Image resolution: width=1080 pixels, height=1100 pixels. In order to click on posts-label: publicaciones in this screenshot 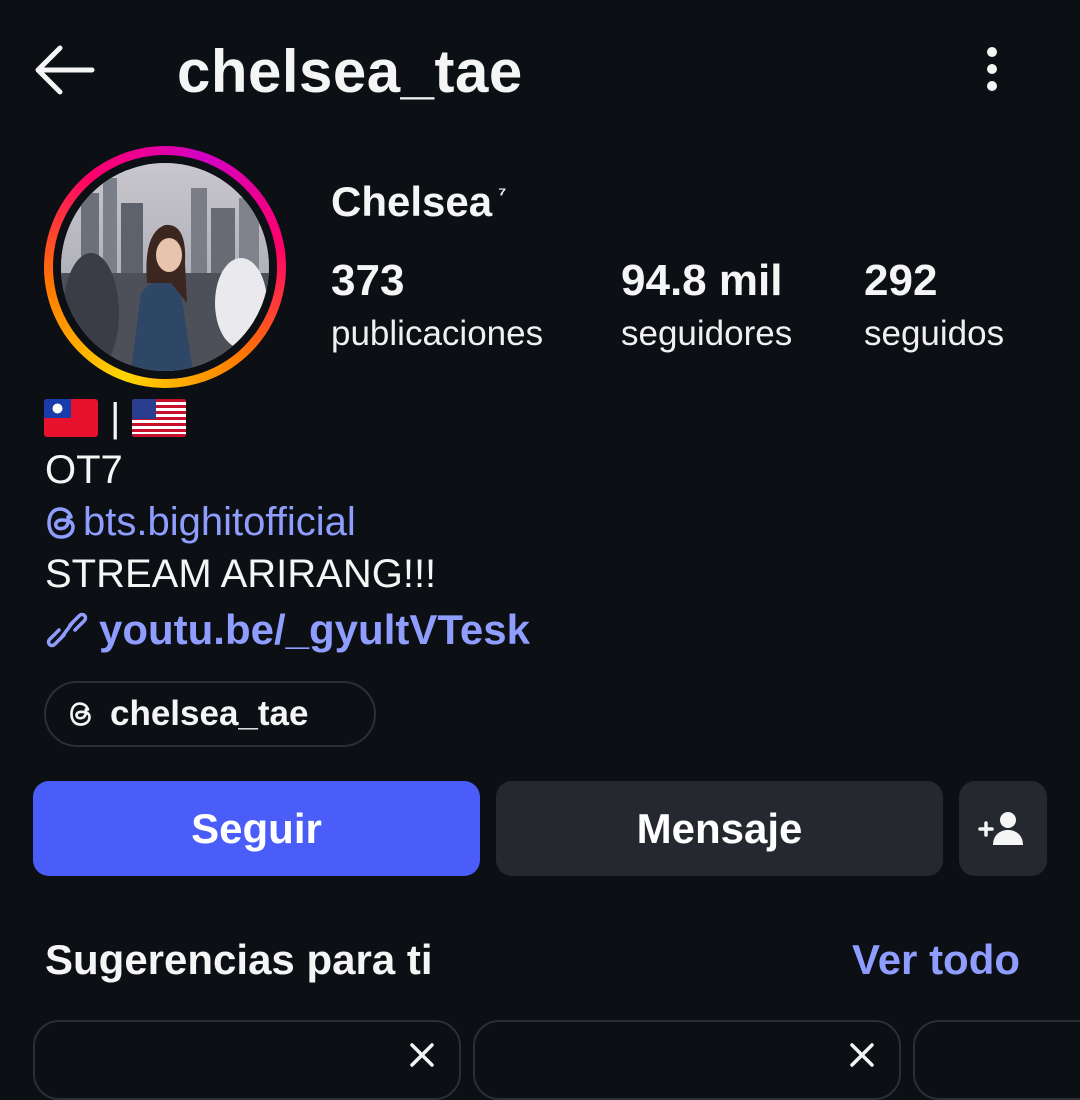, I will do `click(437, 334)`.